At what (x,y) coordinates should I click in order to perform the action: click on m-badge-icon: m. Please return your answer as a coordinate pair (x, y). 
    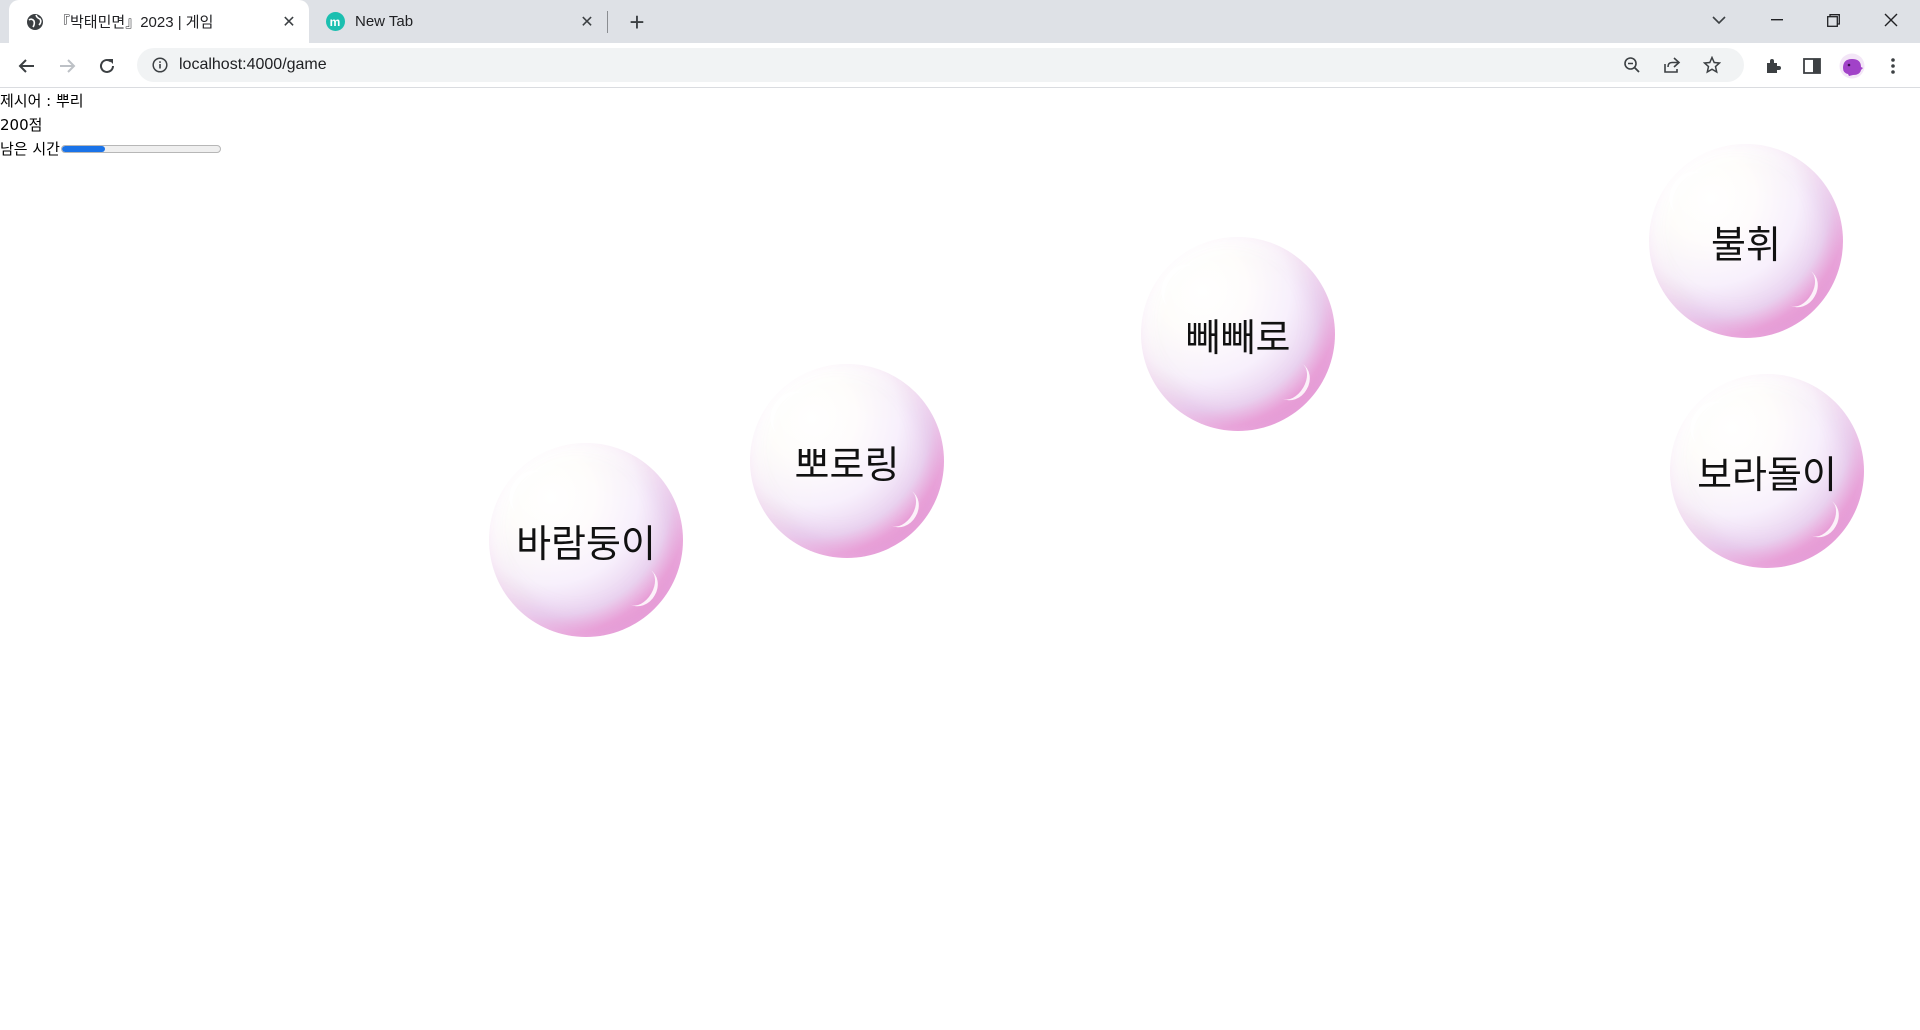
    Looking at the image, I should click on (335, 22).